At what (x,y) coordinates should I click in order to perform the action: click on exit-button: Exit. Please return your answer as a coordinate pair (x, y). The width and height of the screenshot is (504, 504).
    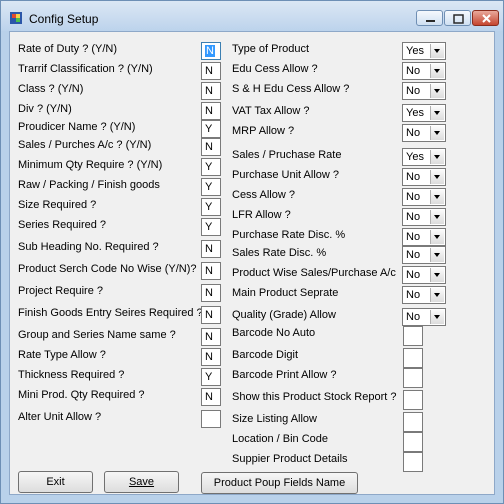
    Looking at the image, I should click on (55, 482).